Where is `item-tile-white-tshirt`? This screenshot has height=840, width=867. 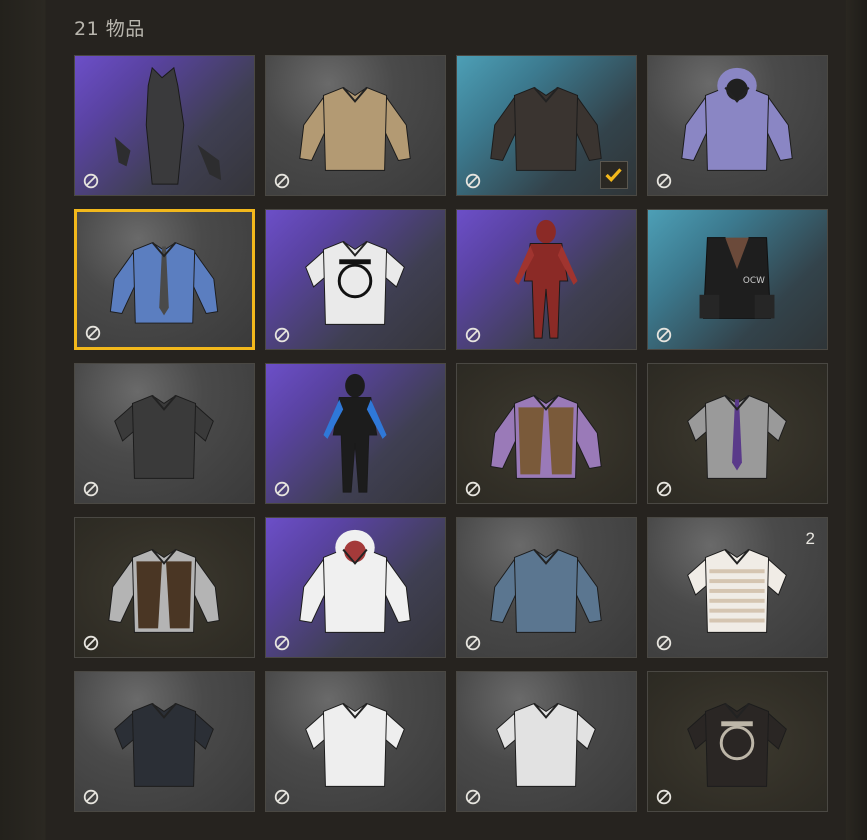 item-tile-white-tshirt is located at coordinates (355, 741).